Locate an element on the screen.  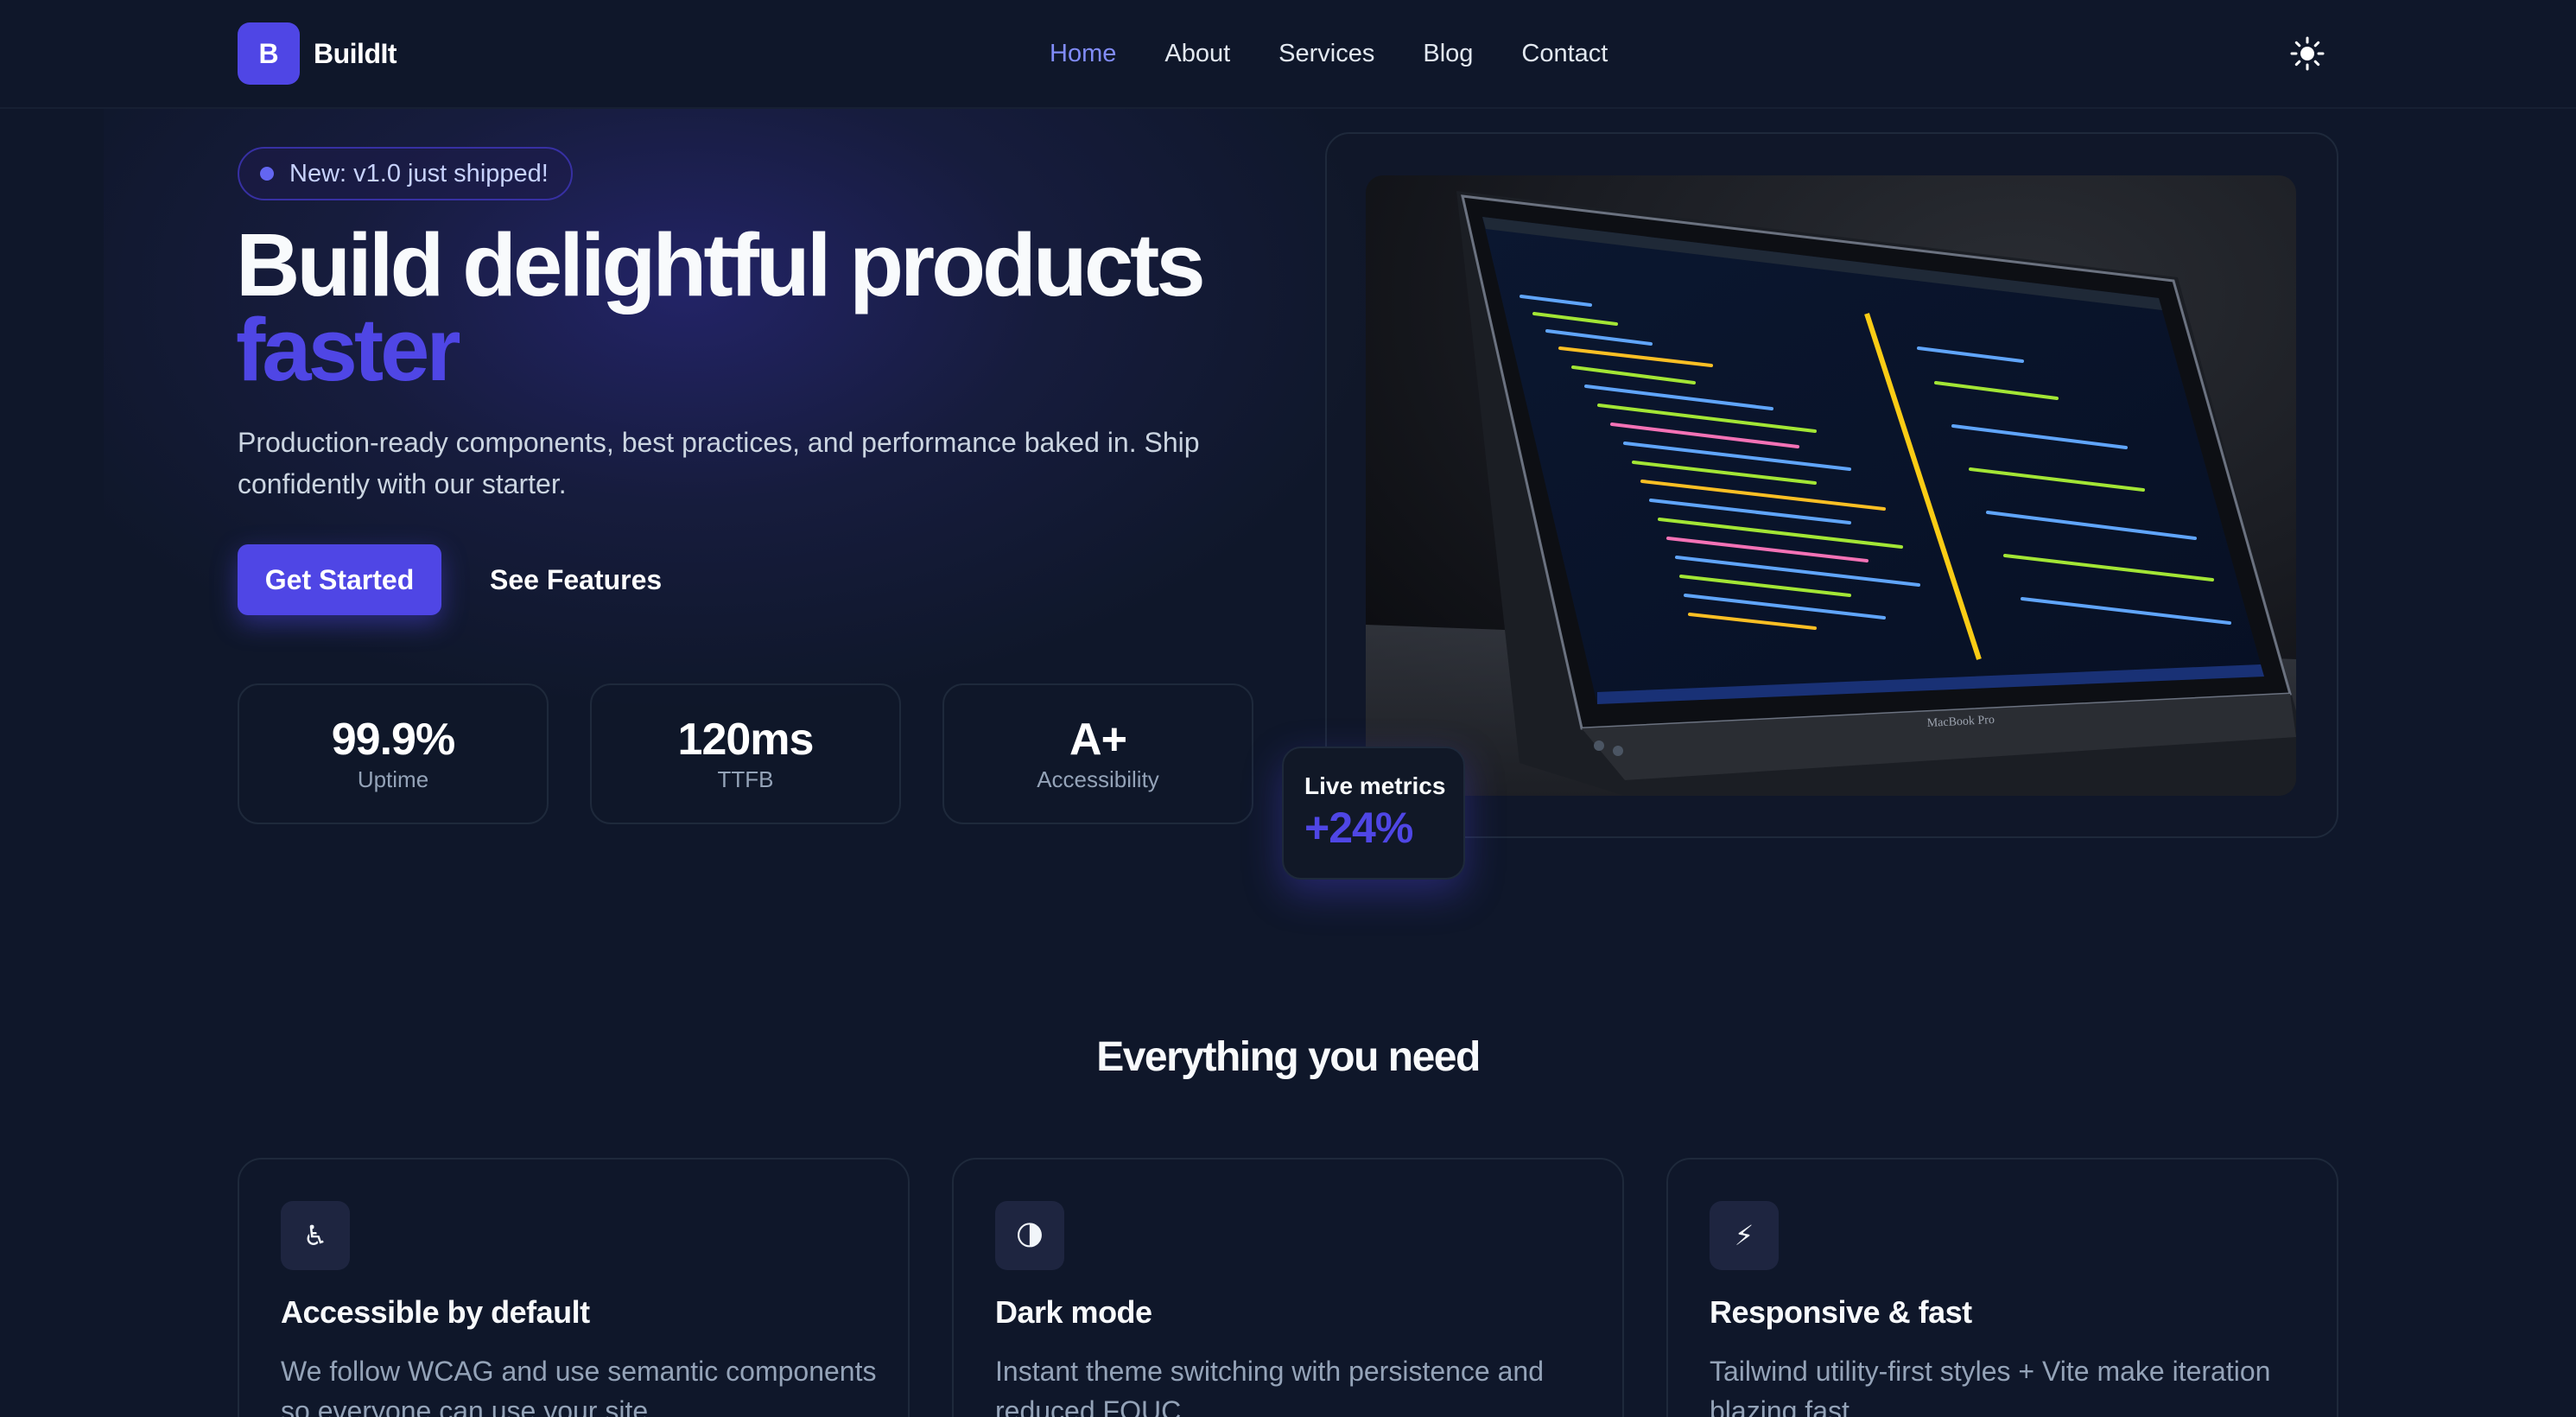
feature-icon-glyph: 🌗 is located at coordinates (1029, 1235).